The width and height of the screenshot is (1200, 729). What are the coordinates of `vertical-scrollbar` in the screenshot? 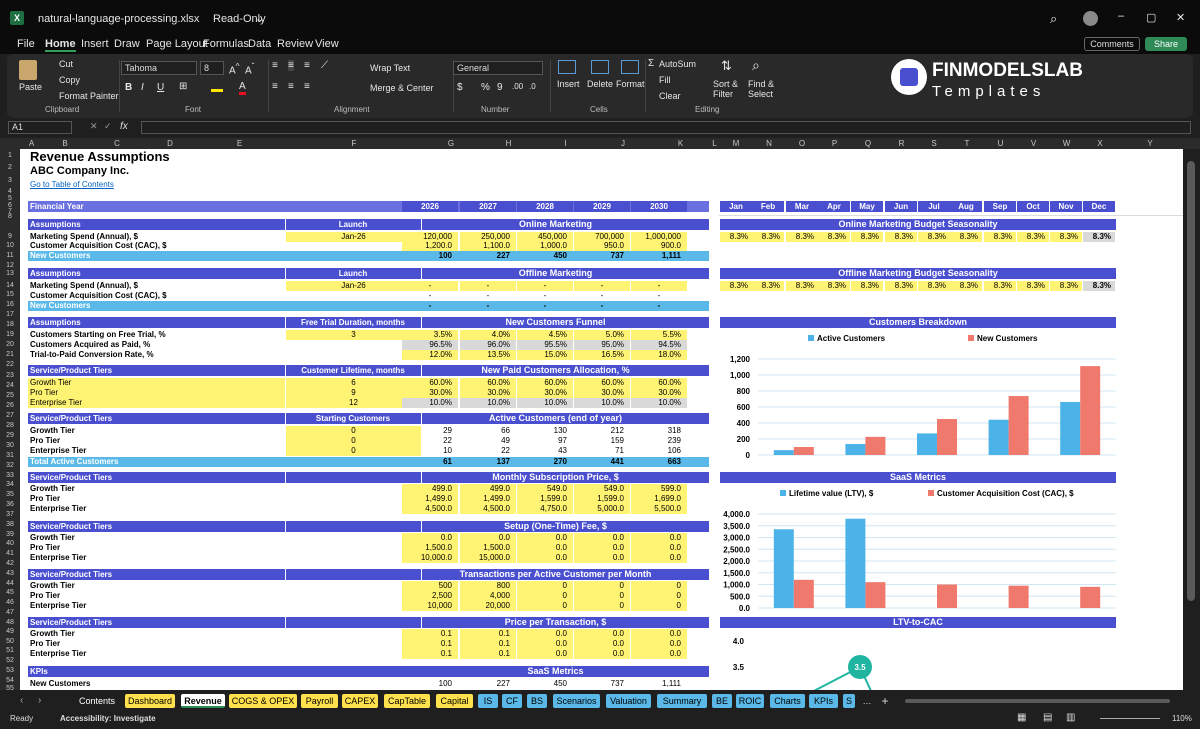 It's located at (1191, 419).